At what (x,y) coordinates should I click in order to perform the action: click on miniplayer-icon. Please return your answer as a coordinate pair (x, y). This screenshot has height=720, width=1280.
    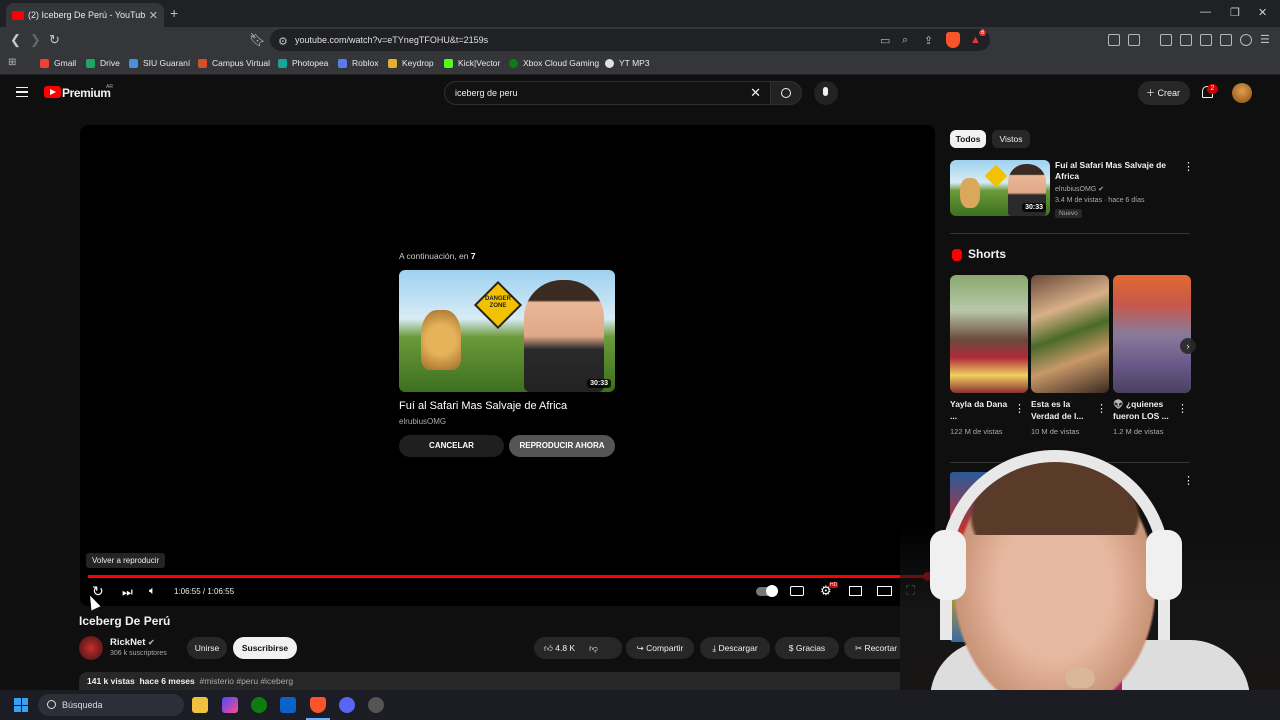
    Looking at the image, I should click on (855, 591).